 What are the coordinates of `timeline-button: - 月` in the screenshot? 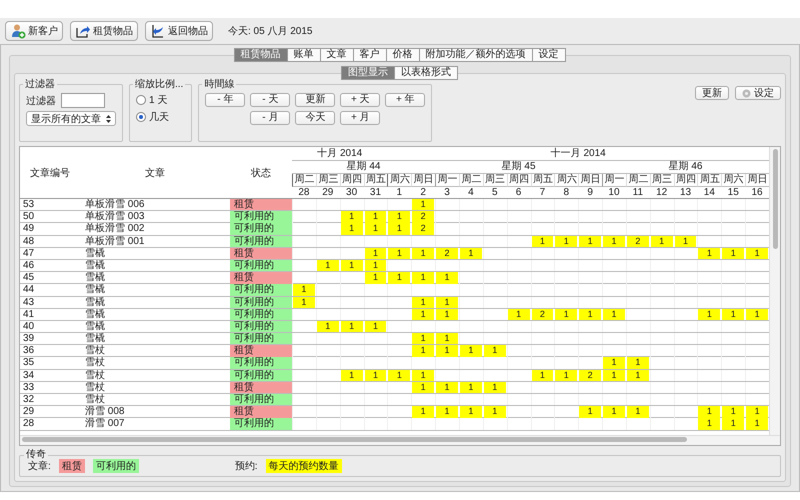 It's located at (270, 118).